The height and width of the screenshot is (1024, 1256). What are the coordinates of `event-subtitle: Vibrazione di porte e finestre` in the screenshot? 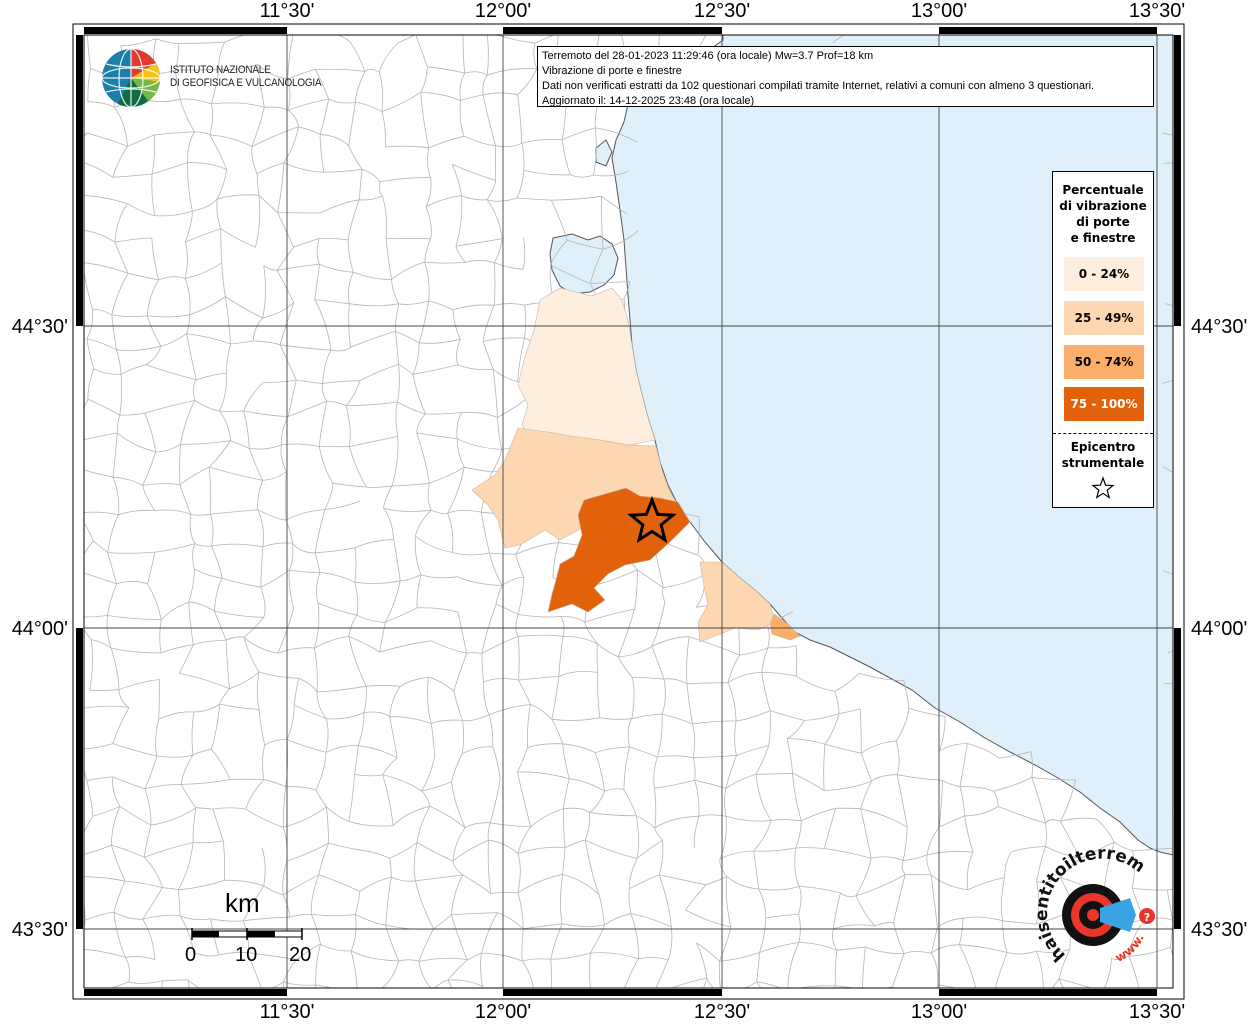 It's located at (612, 71).